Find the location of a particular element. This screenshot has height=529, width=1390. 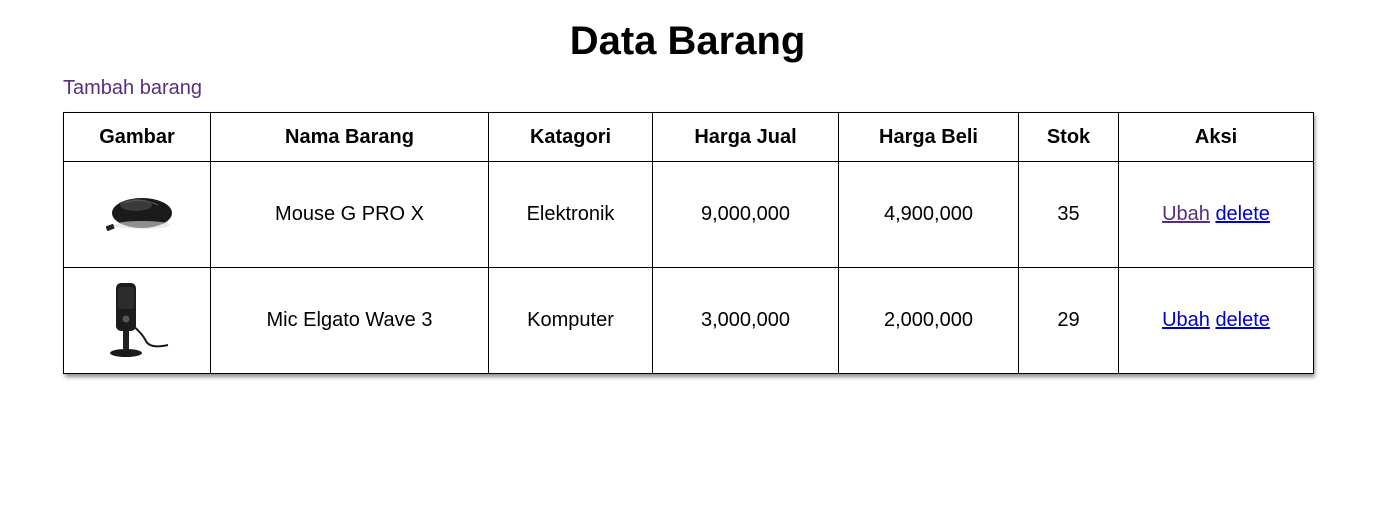

mouse-image is located at coordinates (138, 214).